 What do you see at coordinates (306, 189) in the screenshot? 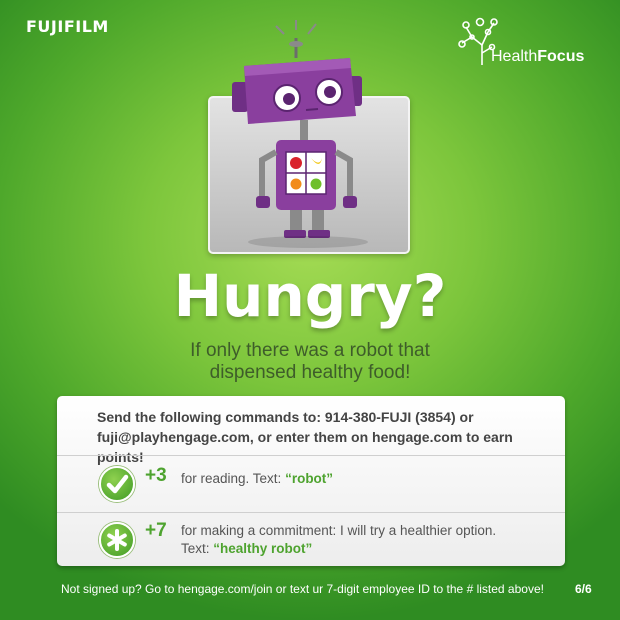
I see `robot-body` at bounding box center [306, 189].